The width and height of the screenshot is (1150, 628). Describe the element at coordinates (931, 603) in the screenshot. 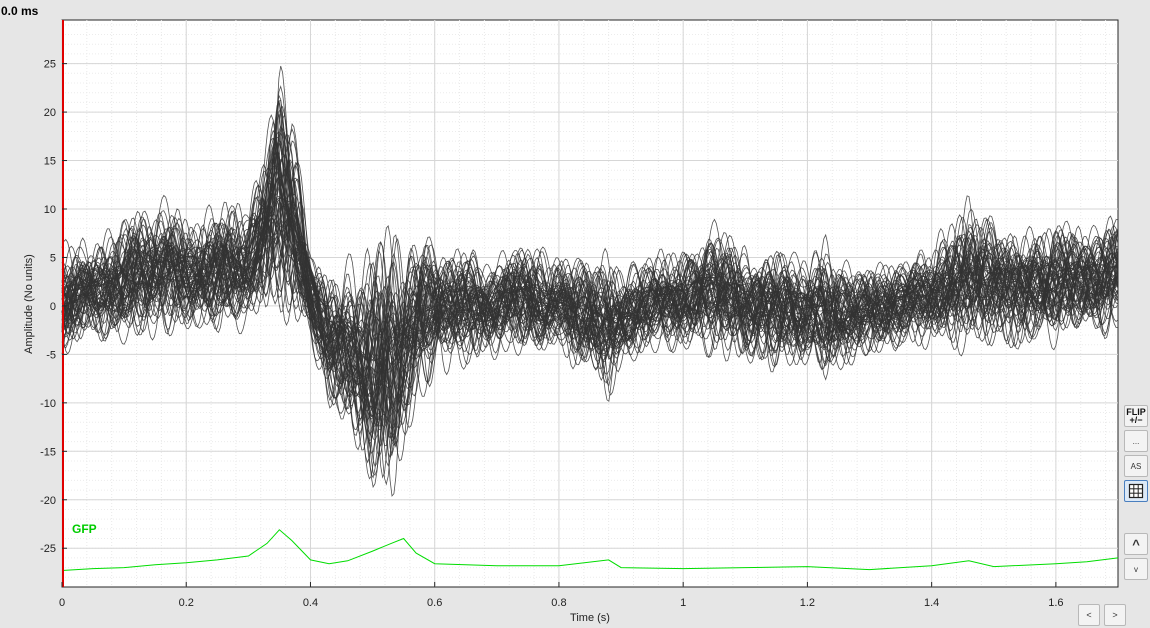

I see `x-tick-label: 1.4` at that location.